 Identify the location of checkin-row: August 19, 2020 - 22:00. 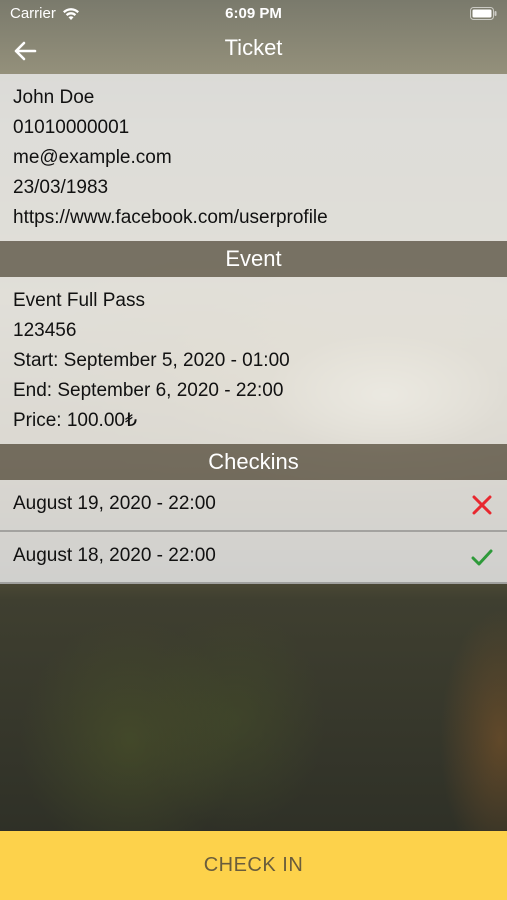
(253, 505).